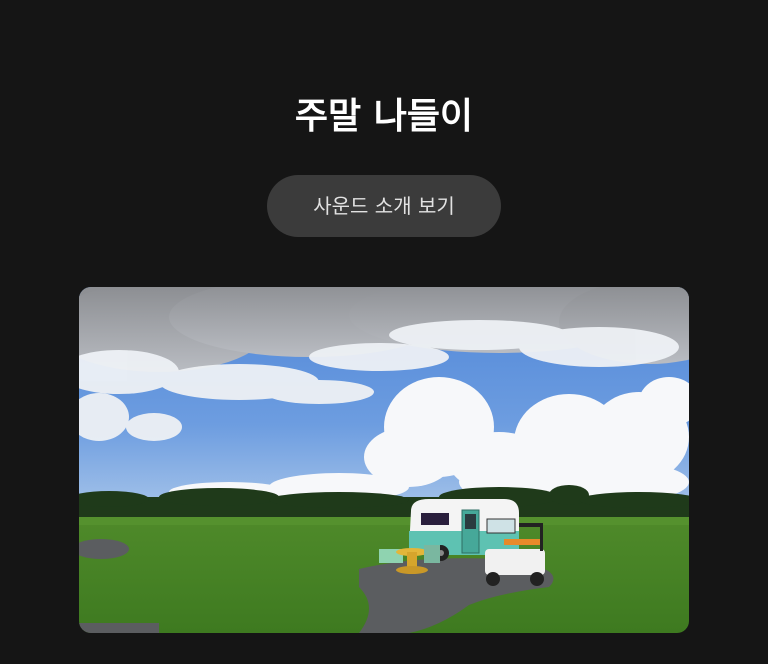 The height and width of the screenshot is (664, 768). Describe the element at coordinates (384, 206) in the screenshot. I see `sound-intro-button: 사운드 소개 보기` at that location.